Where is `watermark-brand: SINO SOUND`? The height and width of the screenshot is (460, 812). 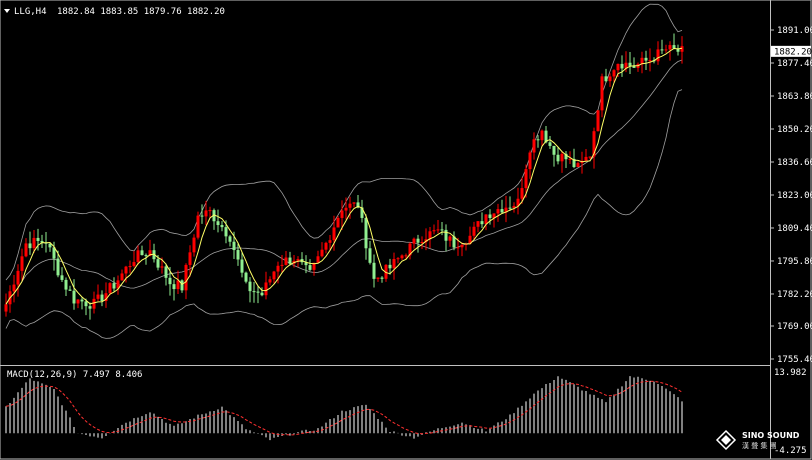
watermark-brand: SINO SOUND is located at coordinates (771, 435).